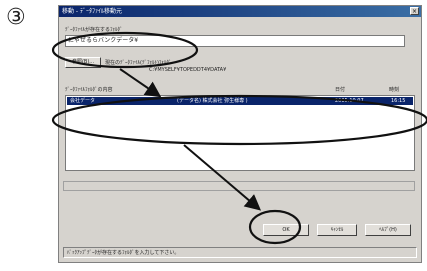 This screenshot has height=271, width=427. What do you see at coordinates (140, 83) in the screenshot?
I see `arrow-to-list` at bounding box center [140, 83].